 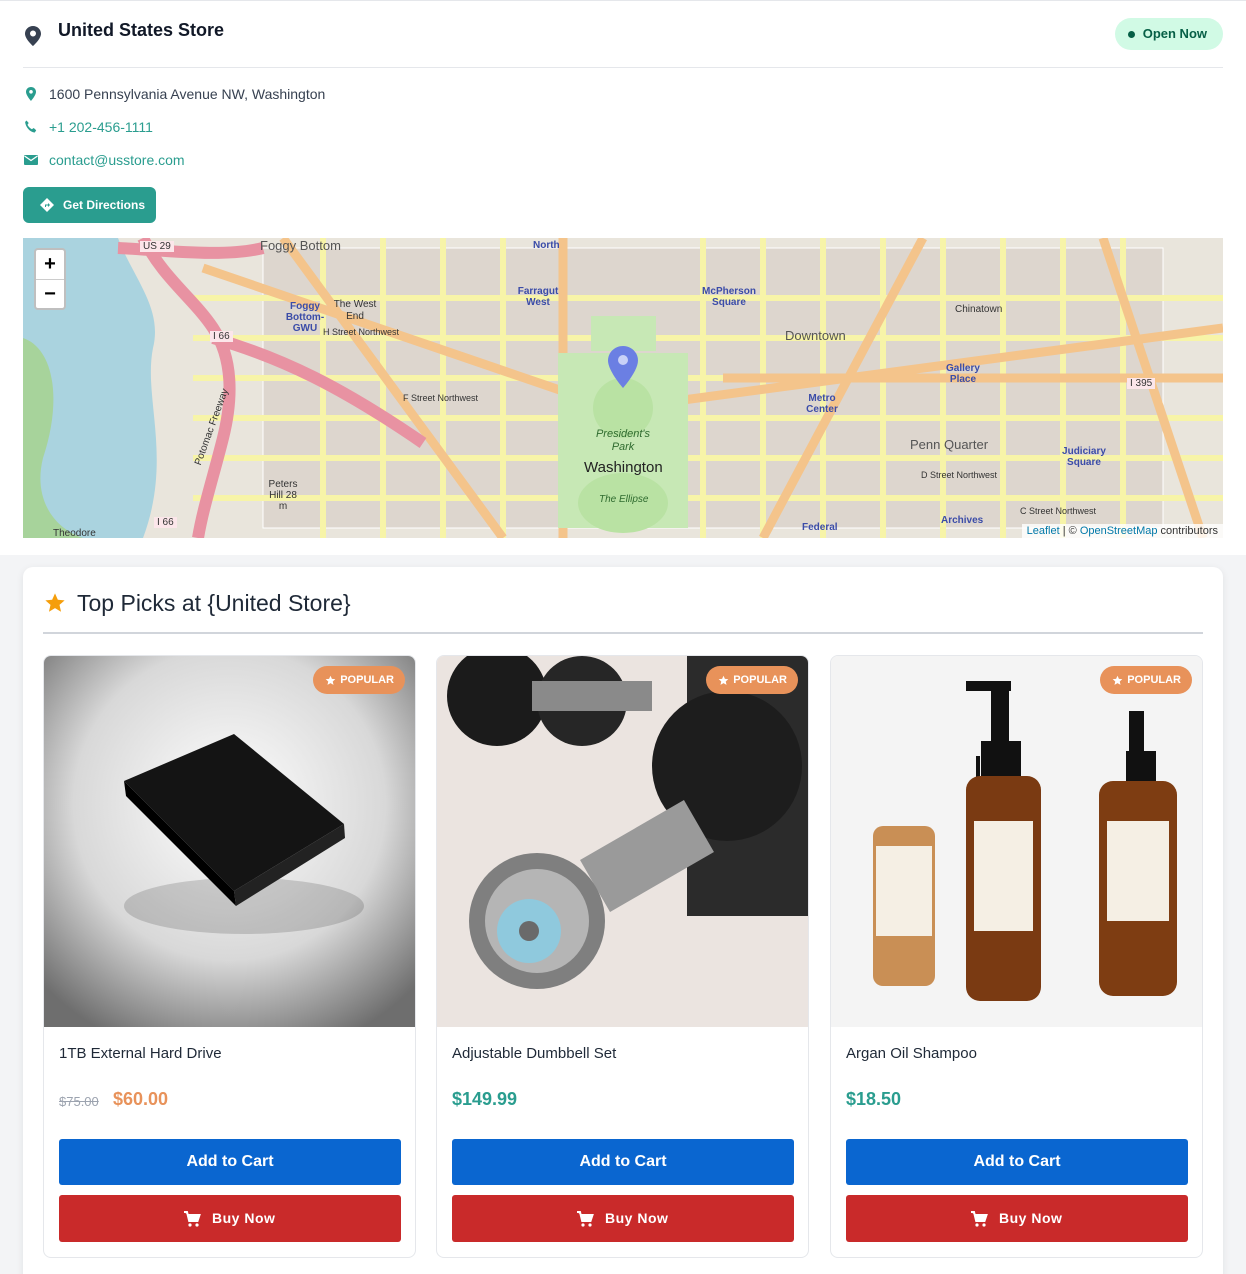 What do you see at coordinates (79, 1101) in the screenshot?
I see `original-price: $75.00` at bounding box center [79, 1101].